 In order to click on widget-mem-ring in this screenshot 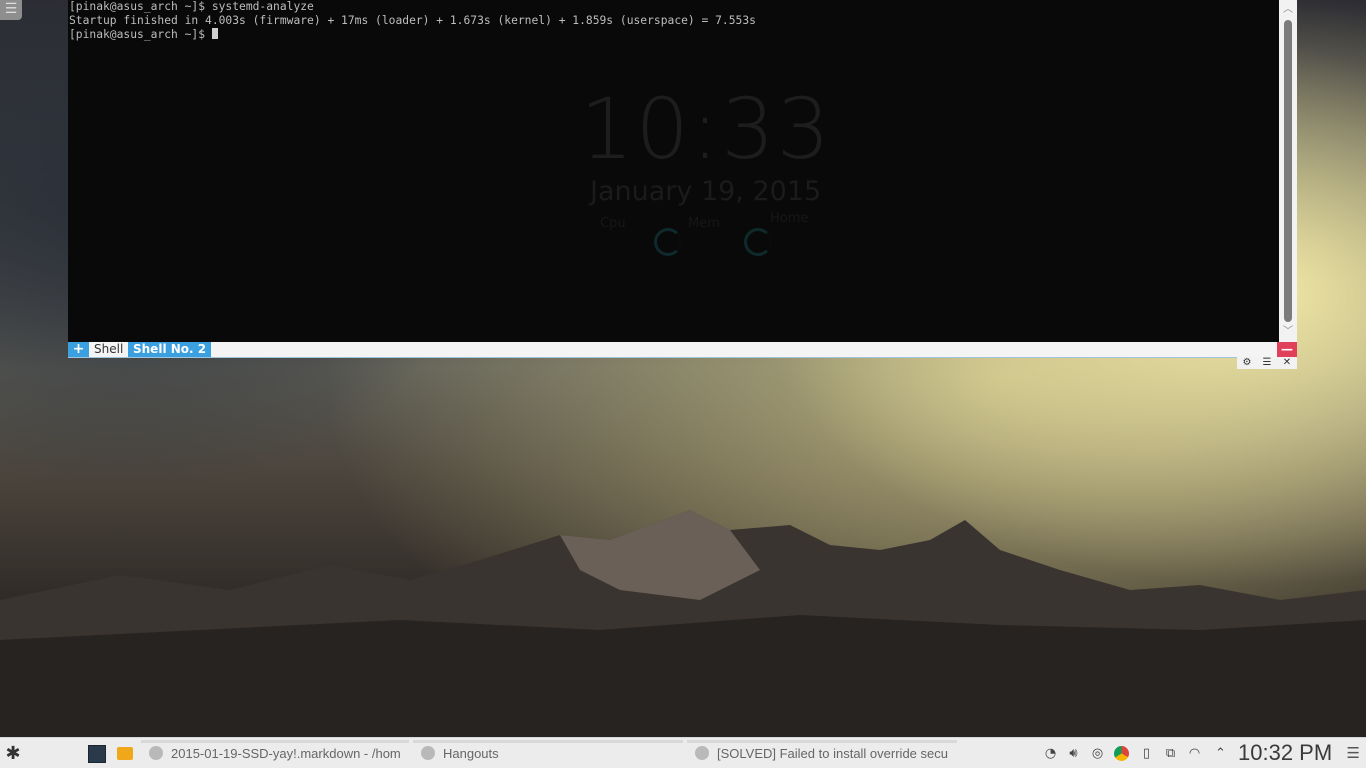, I will do `click(758, 242)`.